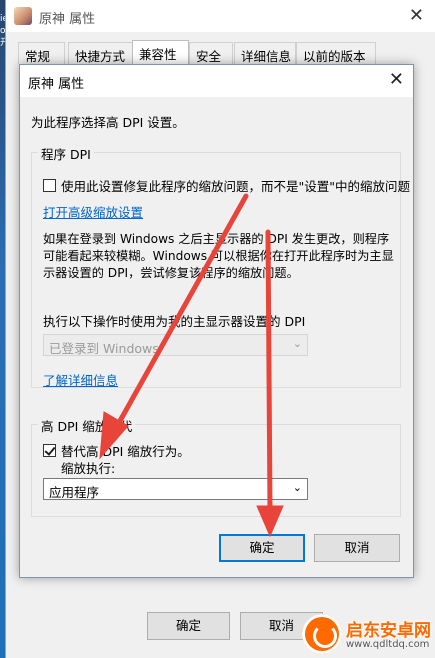 Image resolution: width=435 pixels, height=658 pixels. Describe the element at coordinates (88, 468) in the screenshot. I see `scaling-performed-label: 缩放执行:` at that location.